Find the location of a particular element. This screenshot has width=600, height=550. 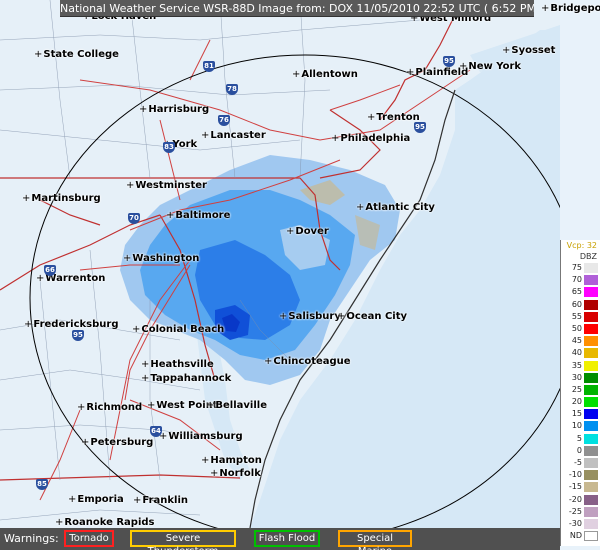

legend-level-label: 15 is located at coordinates (576, 414).